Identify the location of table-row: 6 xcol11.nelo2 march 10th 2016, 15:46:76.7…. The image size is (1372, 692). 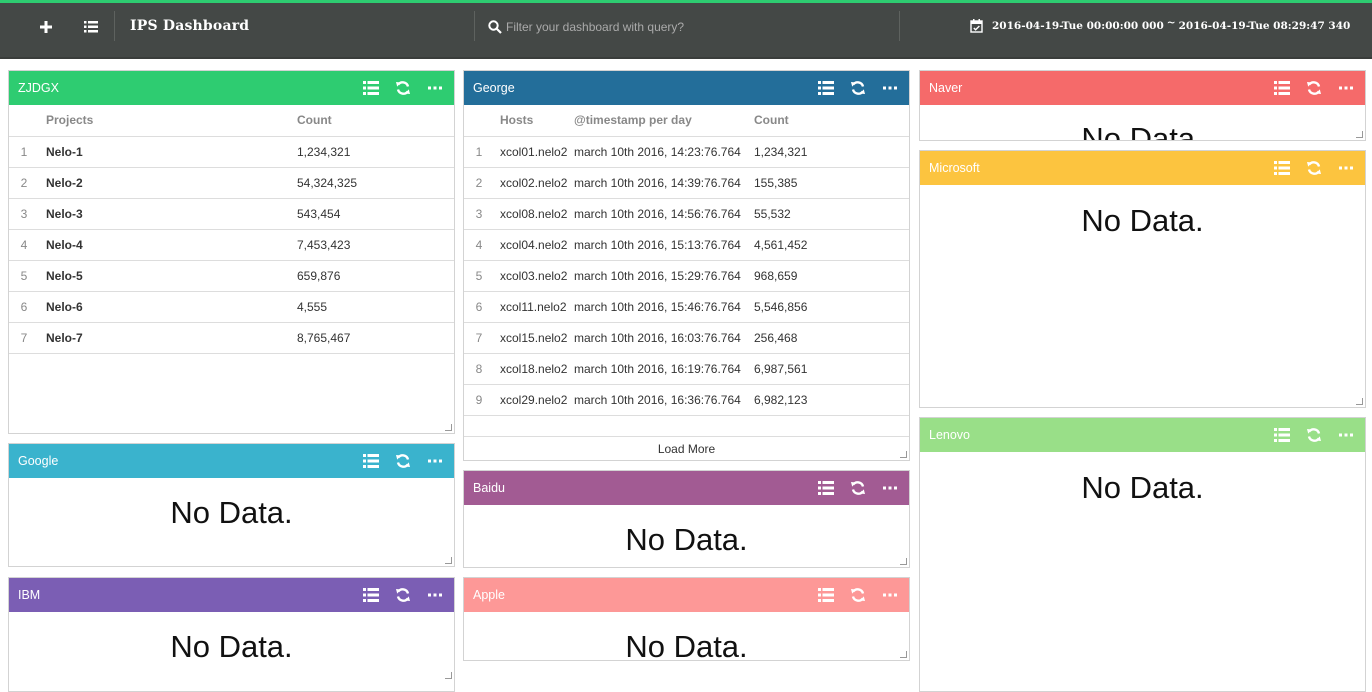
(686, 307).